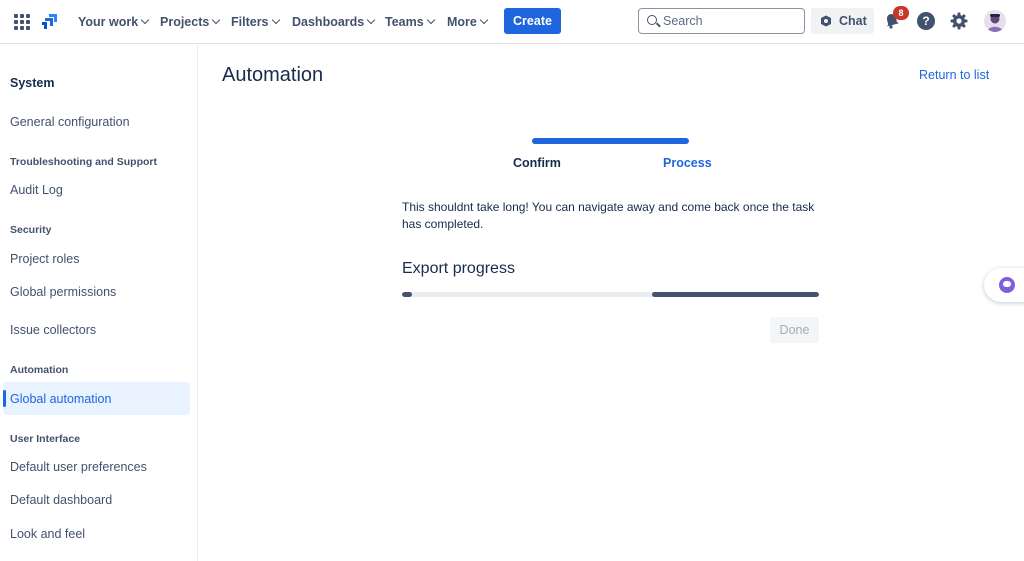 The height and width of the screenshot is (561, 1024). I want to click on chat-button: Chat, so click(842, 21).